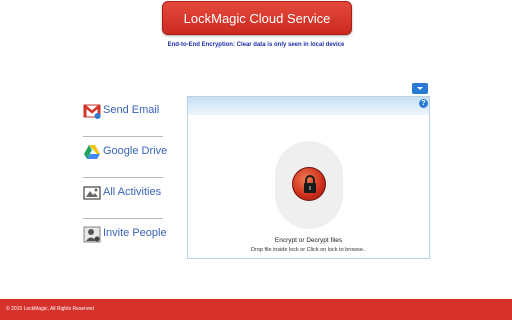 This screenshot has height=320, width=512. Describe the element at coordinates (308, 106) in the screenshot. I see `panel-header` at that location.